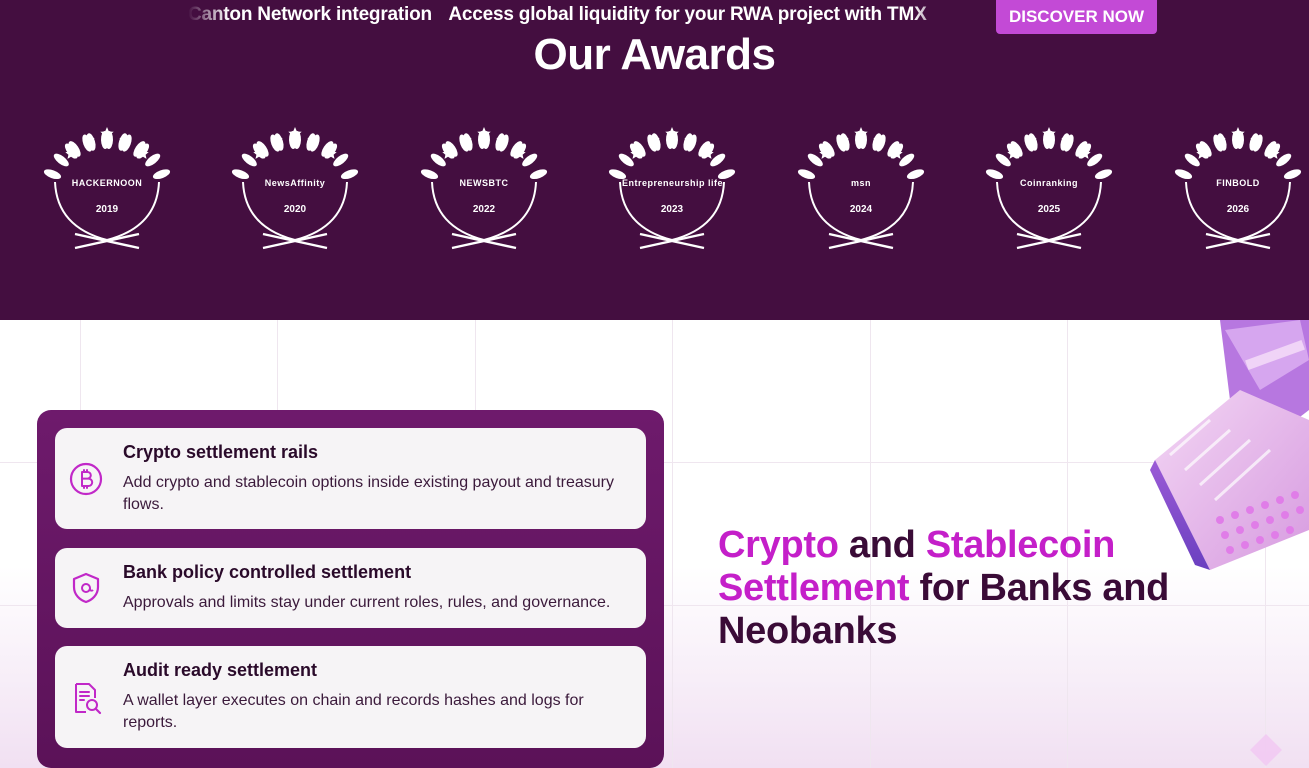  What do you see at coordinates (310, 15) in the screenshot?
I see `ticker-item: Canton Network integration` at bounding box center [310, 15].